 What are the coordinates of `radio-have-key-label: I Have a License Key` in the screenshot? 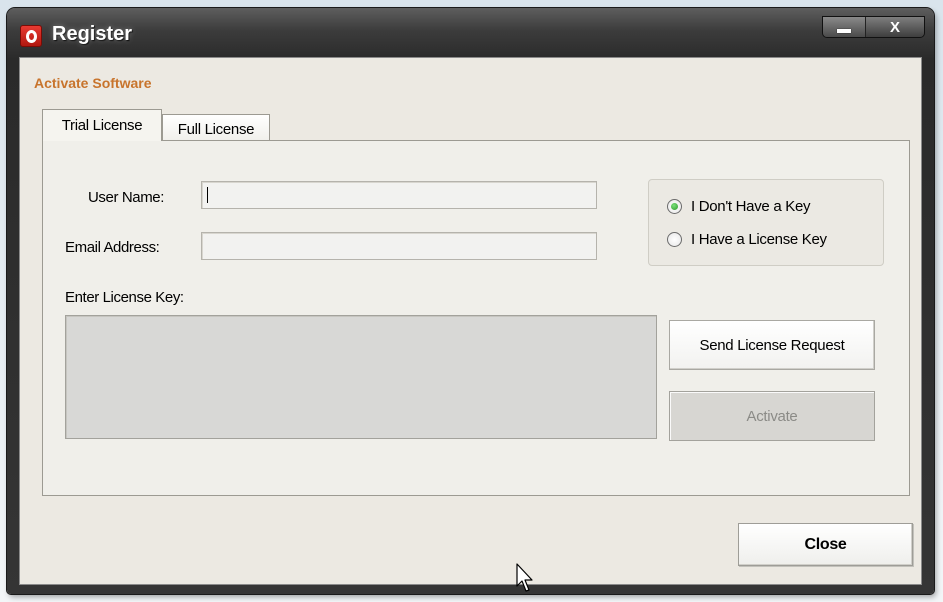 It's located at (759, 239).